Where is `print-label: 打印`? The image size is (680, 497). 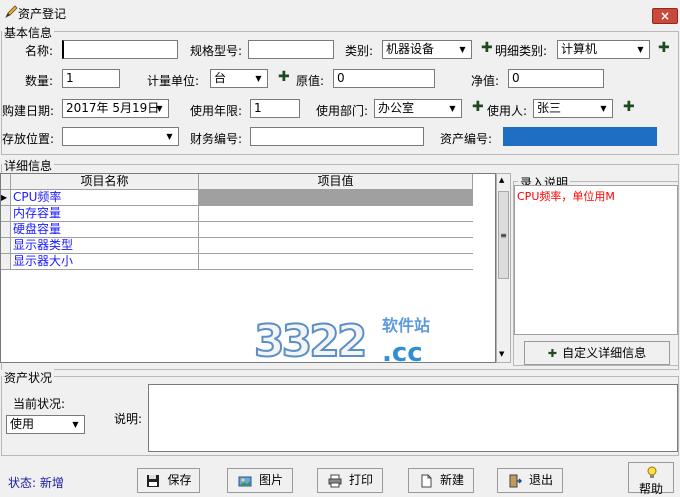
print-label: 打印 is located at coordinates (360, 480).